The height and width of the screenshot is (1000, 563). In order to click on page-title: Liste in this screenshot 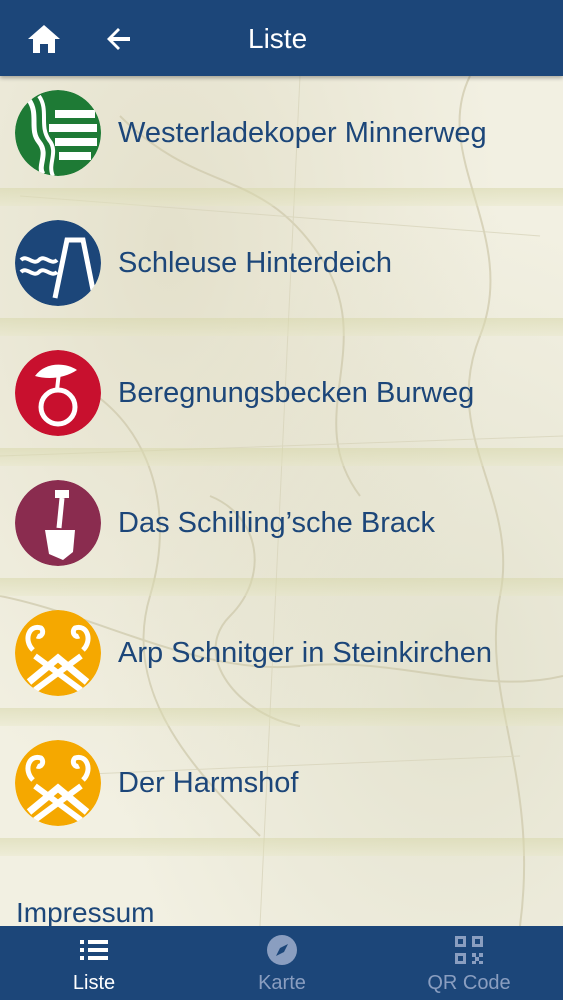, I will do `click(278, 38)`.